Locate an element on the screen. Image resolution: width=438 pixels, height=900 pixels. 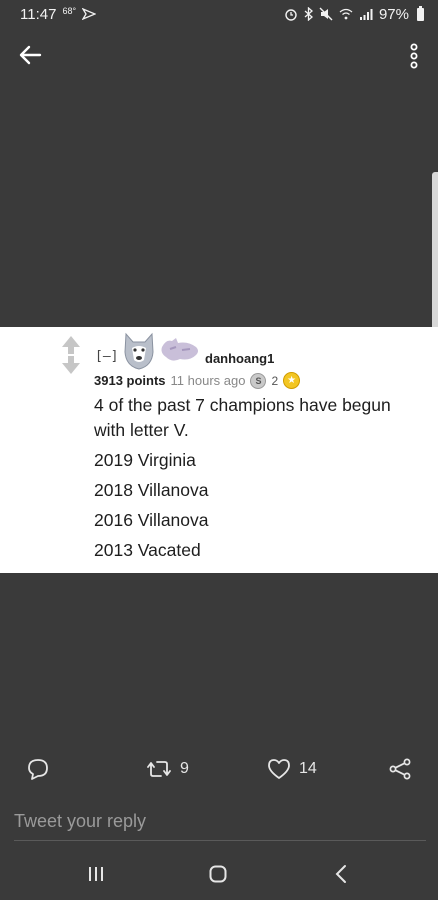
award-count: 2 is located at coordinates (275, 380).